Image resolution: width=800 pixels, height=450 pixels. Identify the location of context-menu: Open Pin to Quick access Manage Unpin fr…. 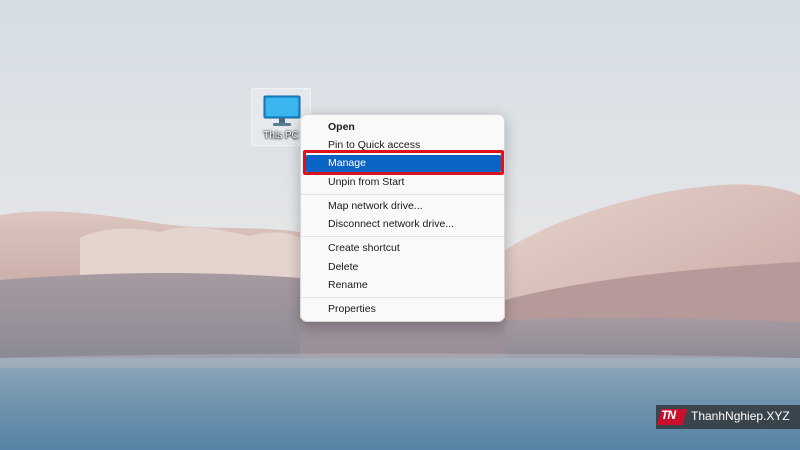
(402, 218).